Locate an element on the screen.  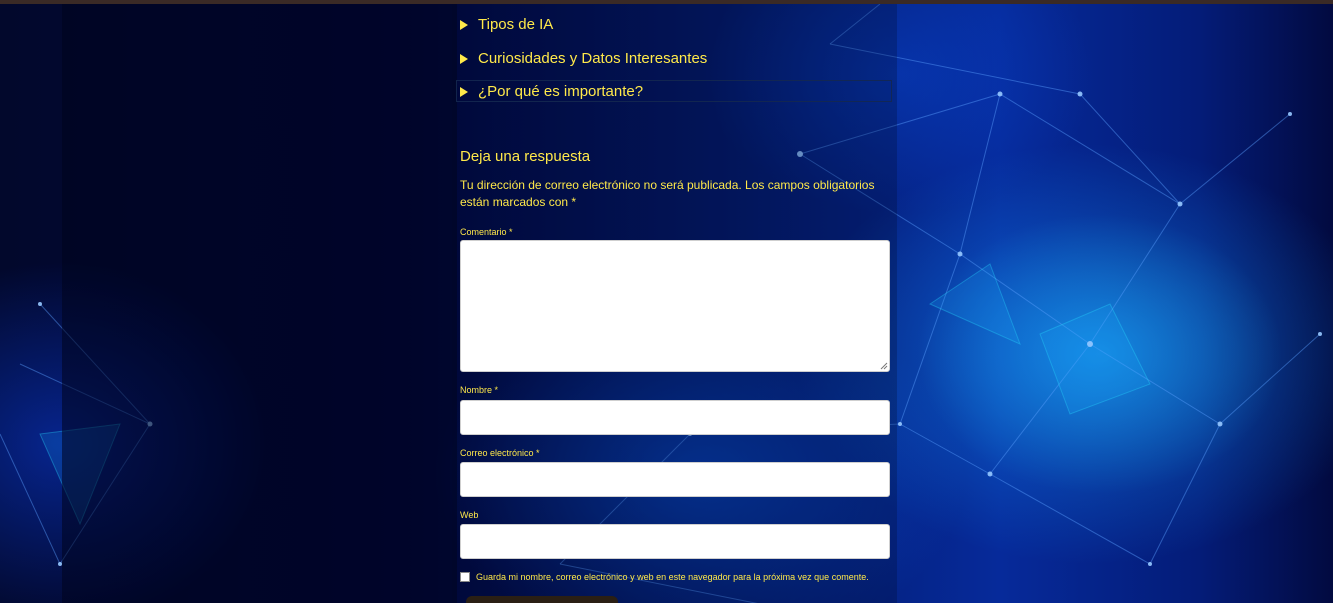
comment-textarea is located at coordinates (675, 306).